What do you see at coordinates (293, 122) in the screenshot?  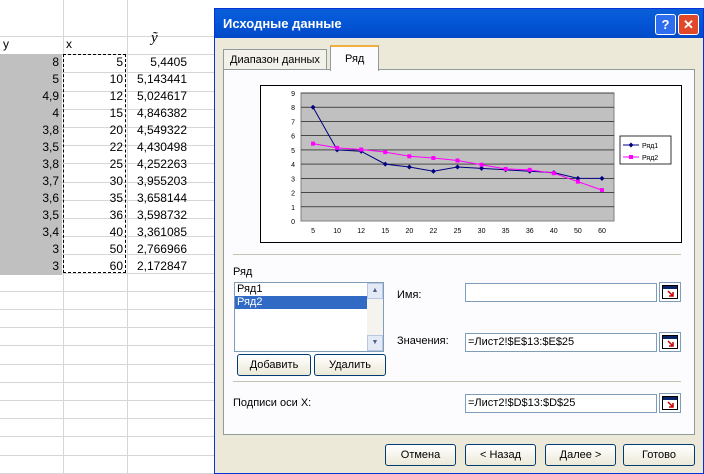 I see `y-tick-label: 7` at bounding box center [293, 122].